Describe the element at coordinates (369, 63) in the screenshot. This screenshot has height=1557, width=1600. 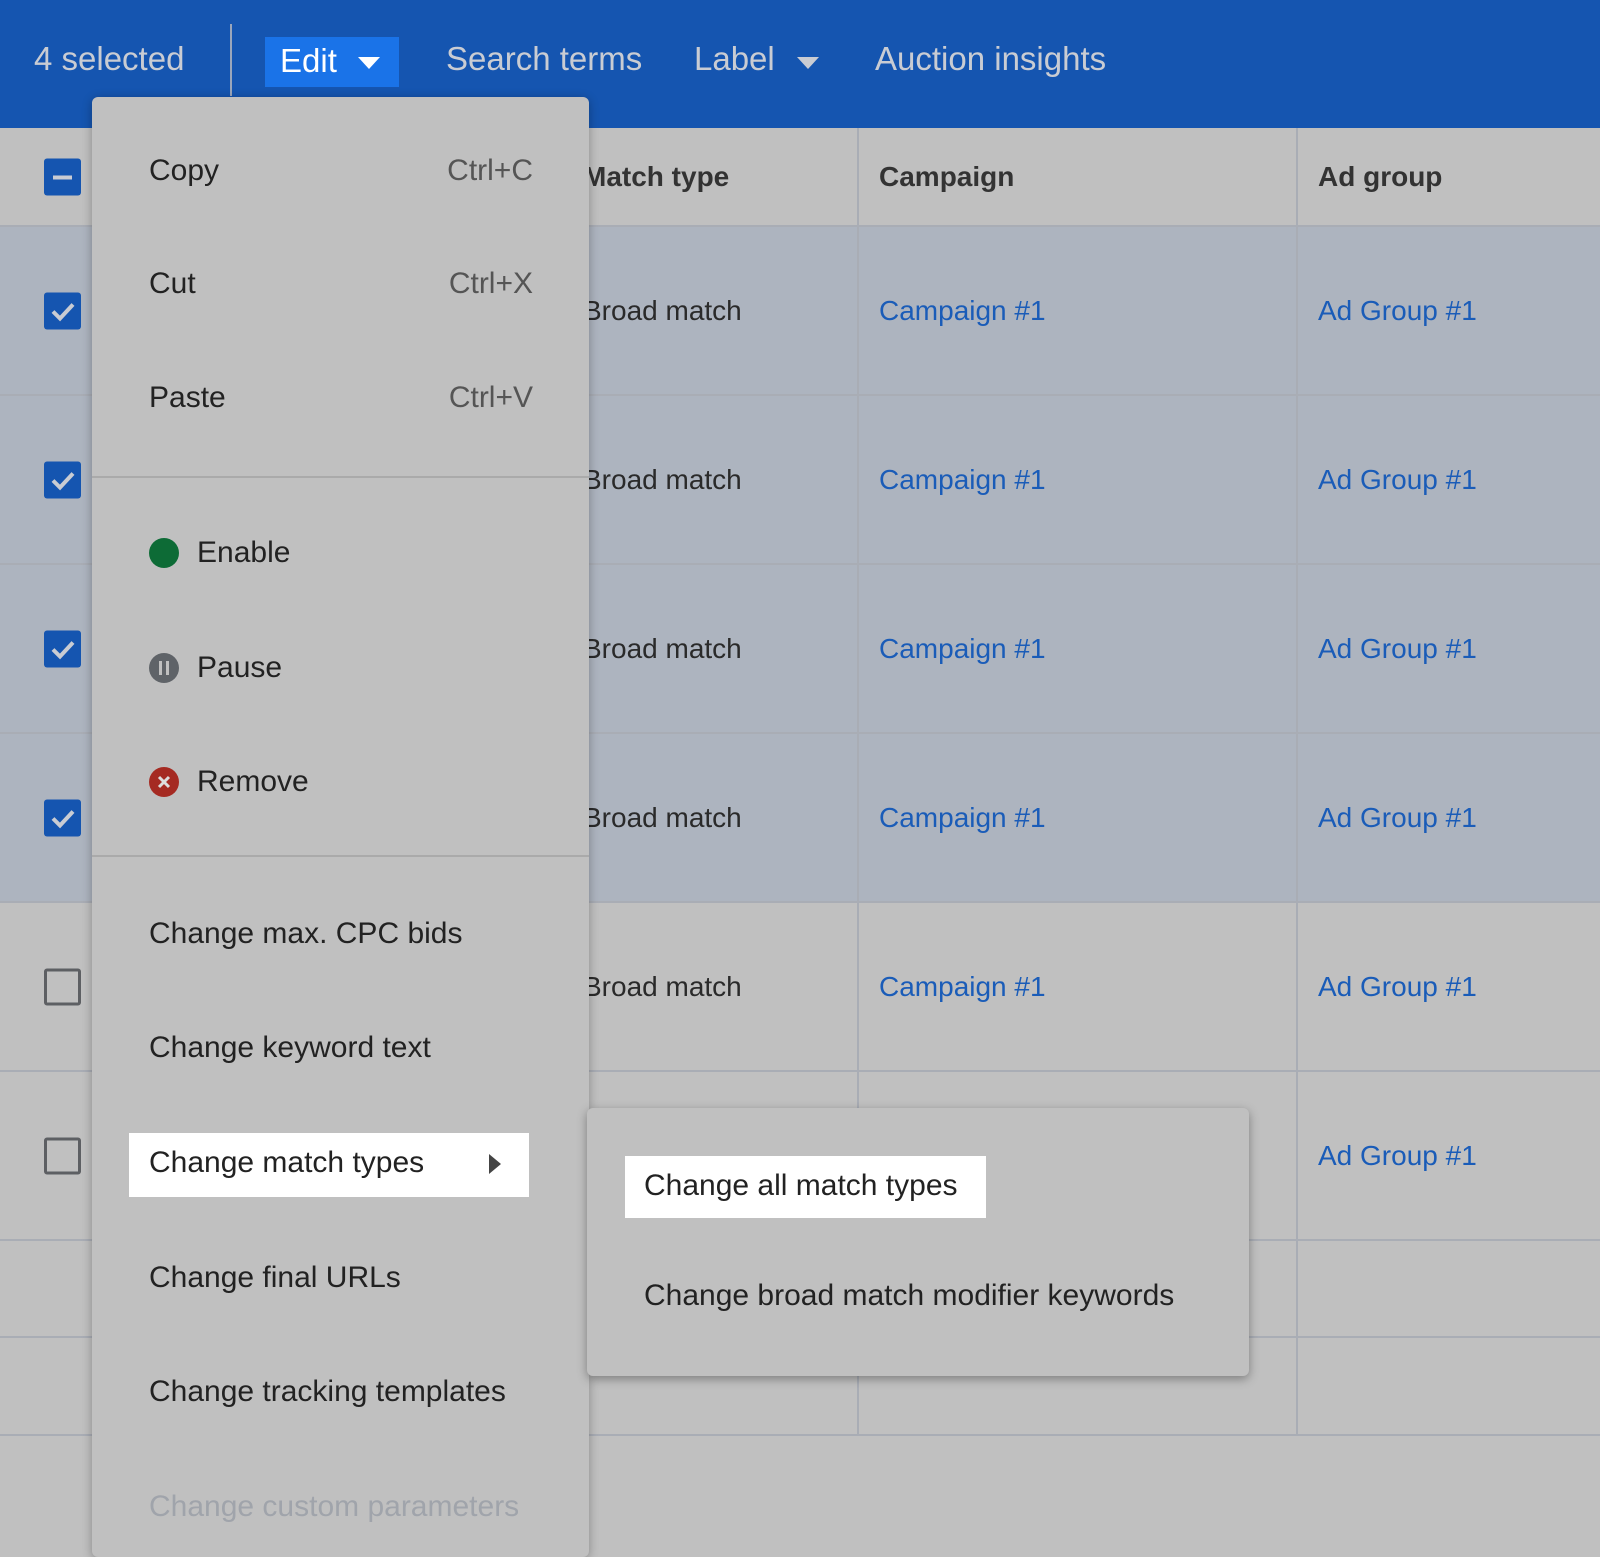
I see `dropdown-arrow-icon` at that location.